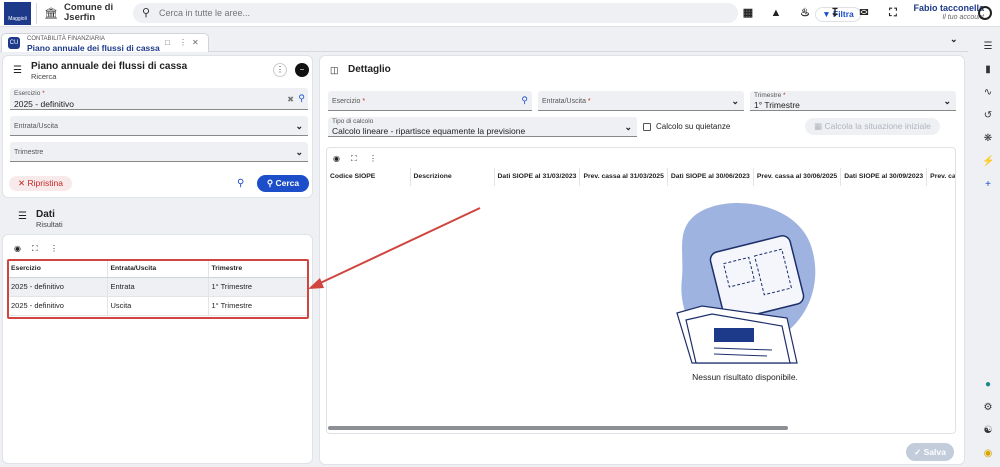 The width and height of the screenshot is (1000, 467). Describe the element at coordinates (988, 185) in the screenshot. I see `add-icon: +` at that location.